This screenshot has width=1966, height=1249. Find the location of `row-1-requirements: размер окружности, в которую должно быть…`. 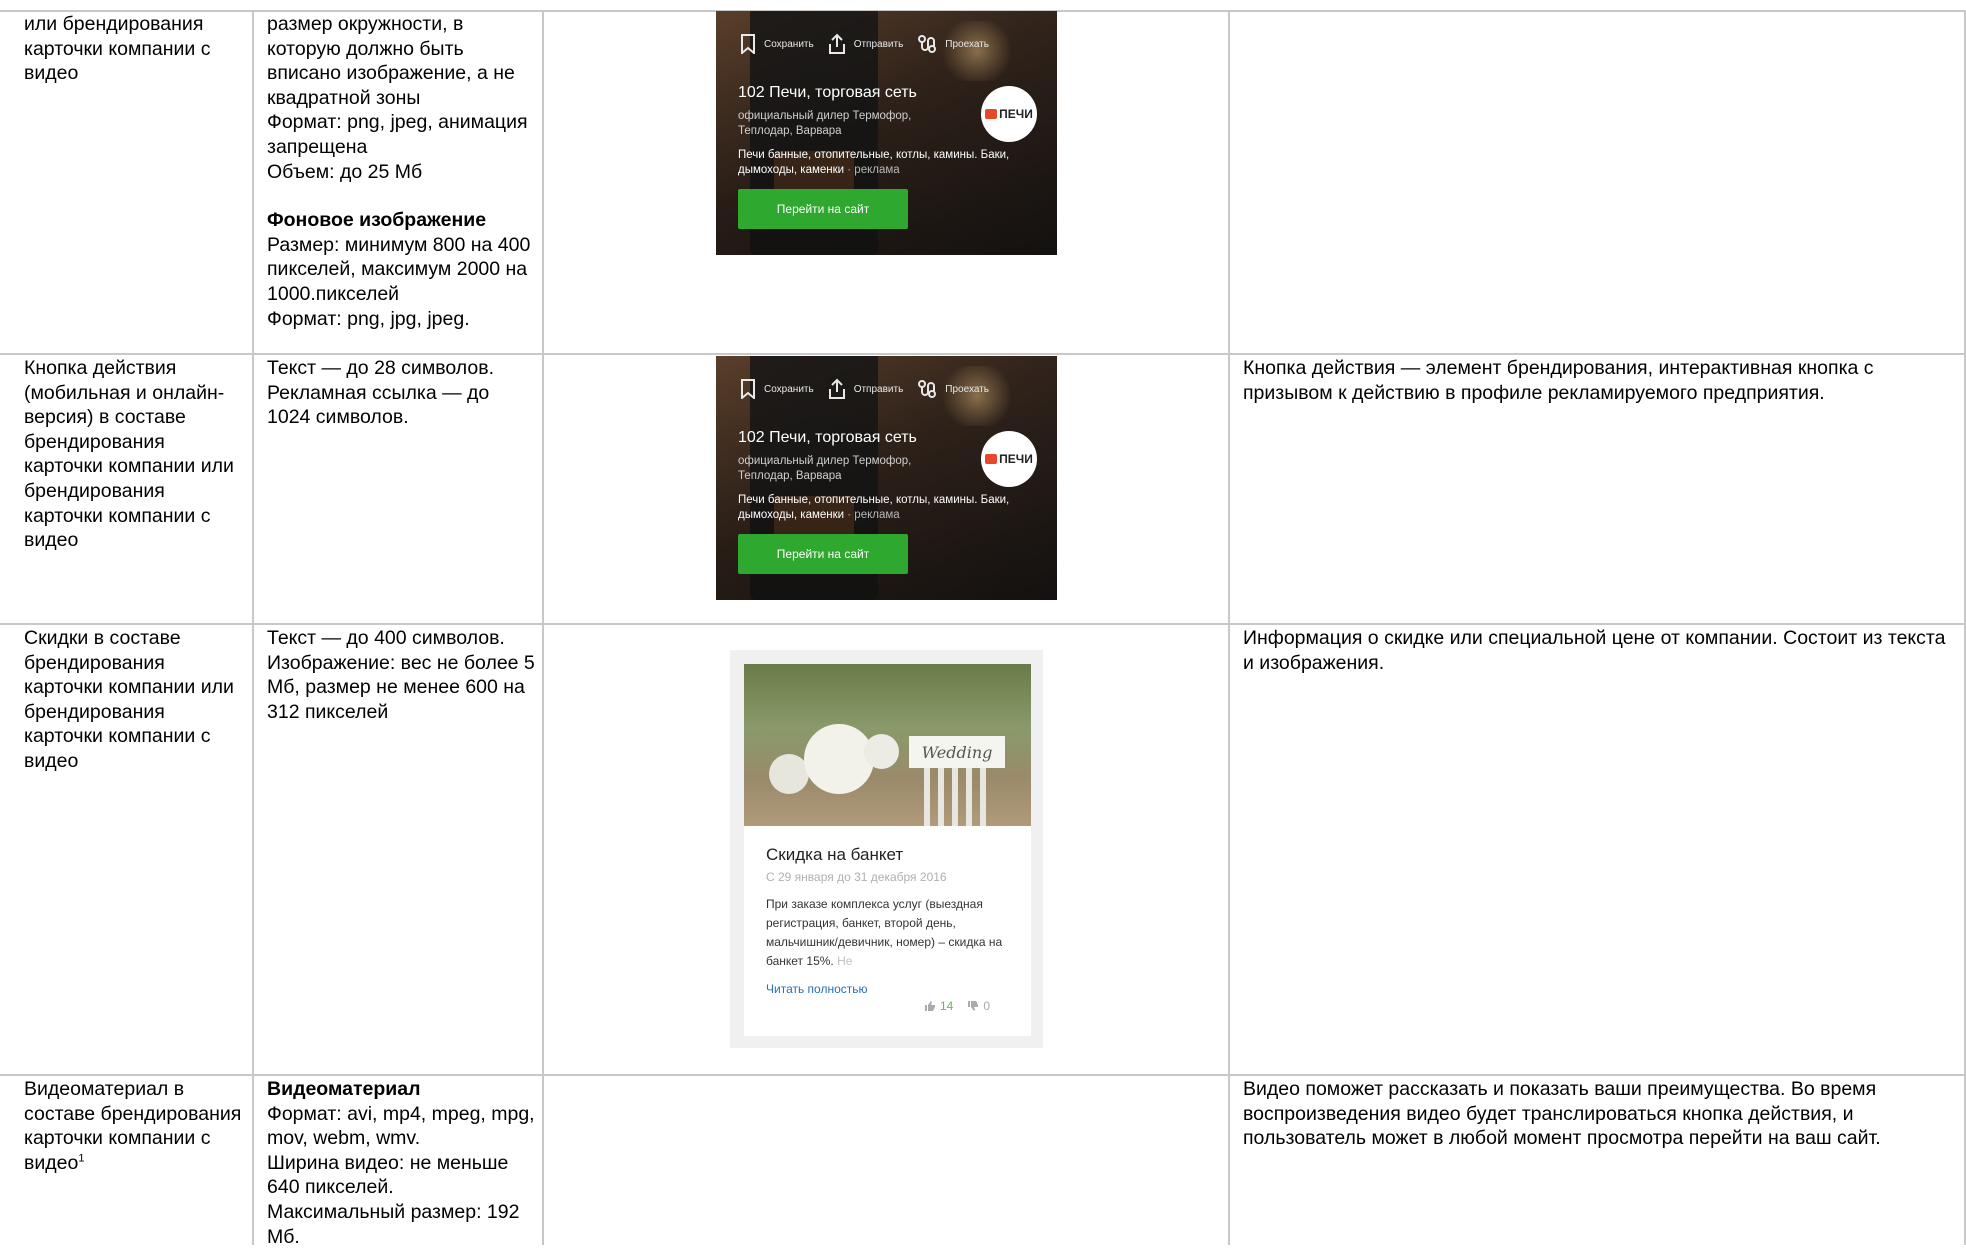

row-1-requirements: размер окружности, в которую должно быть… is located at coordinates (401, 171).